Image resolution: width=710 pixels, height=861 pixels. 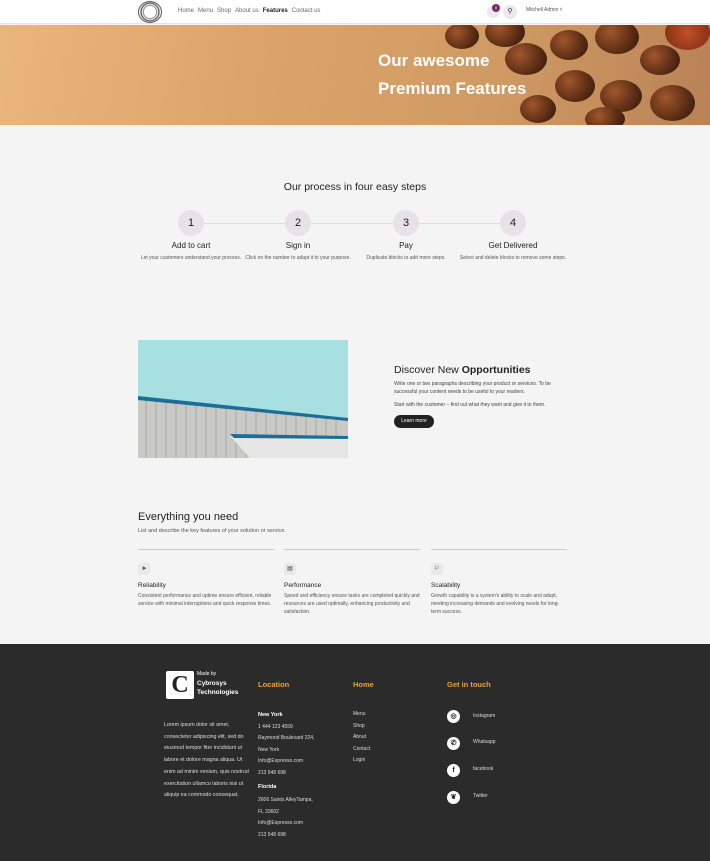 I want to click on location-city: Florida, so click(x=267, y=786).